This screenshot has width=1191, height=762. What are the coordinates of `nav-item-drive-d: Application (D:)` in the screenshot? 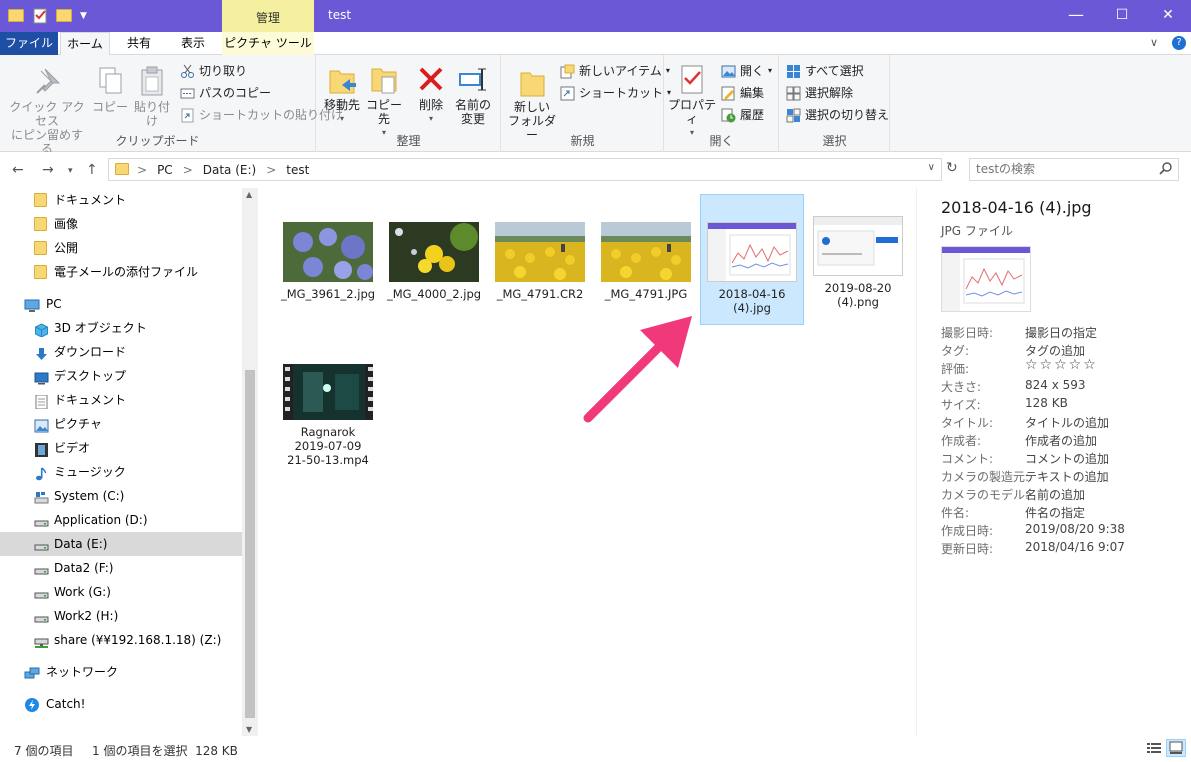 It's located at (121, 520).